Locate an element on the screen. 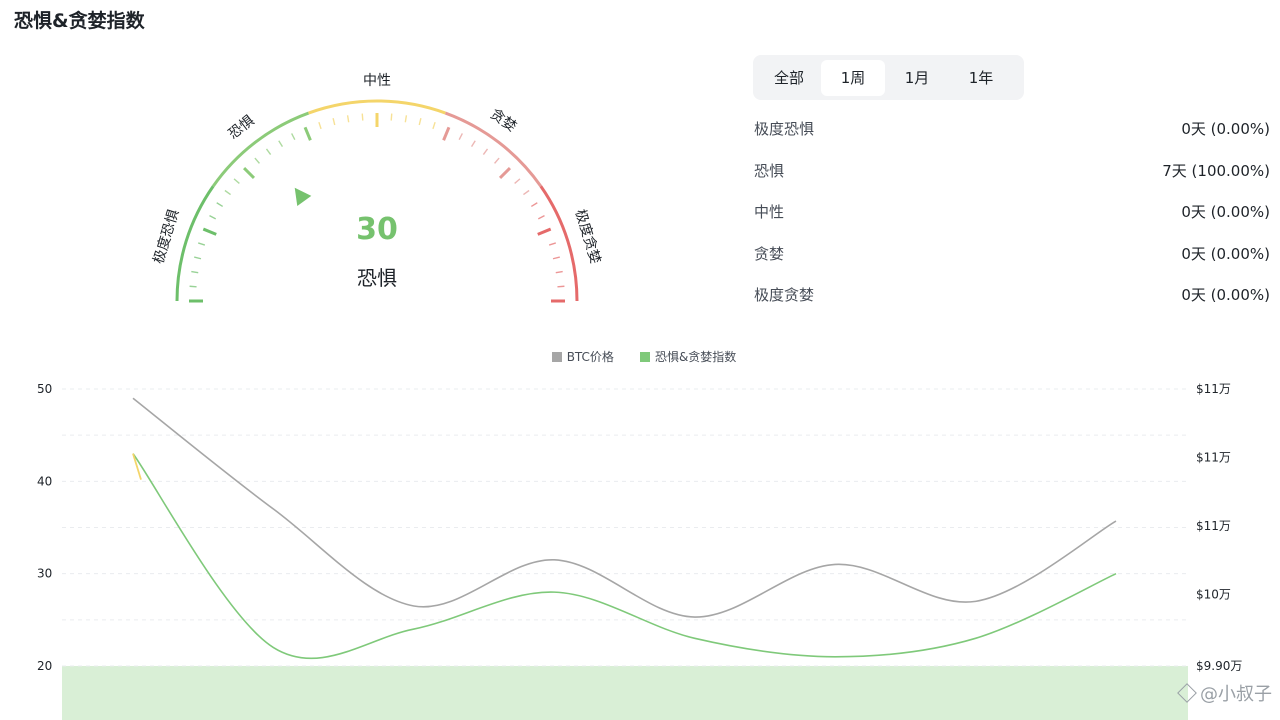  stat-label: 贪婪 is located at coordinates (769, 253).